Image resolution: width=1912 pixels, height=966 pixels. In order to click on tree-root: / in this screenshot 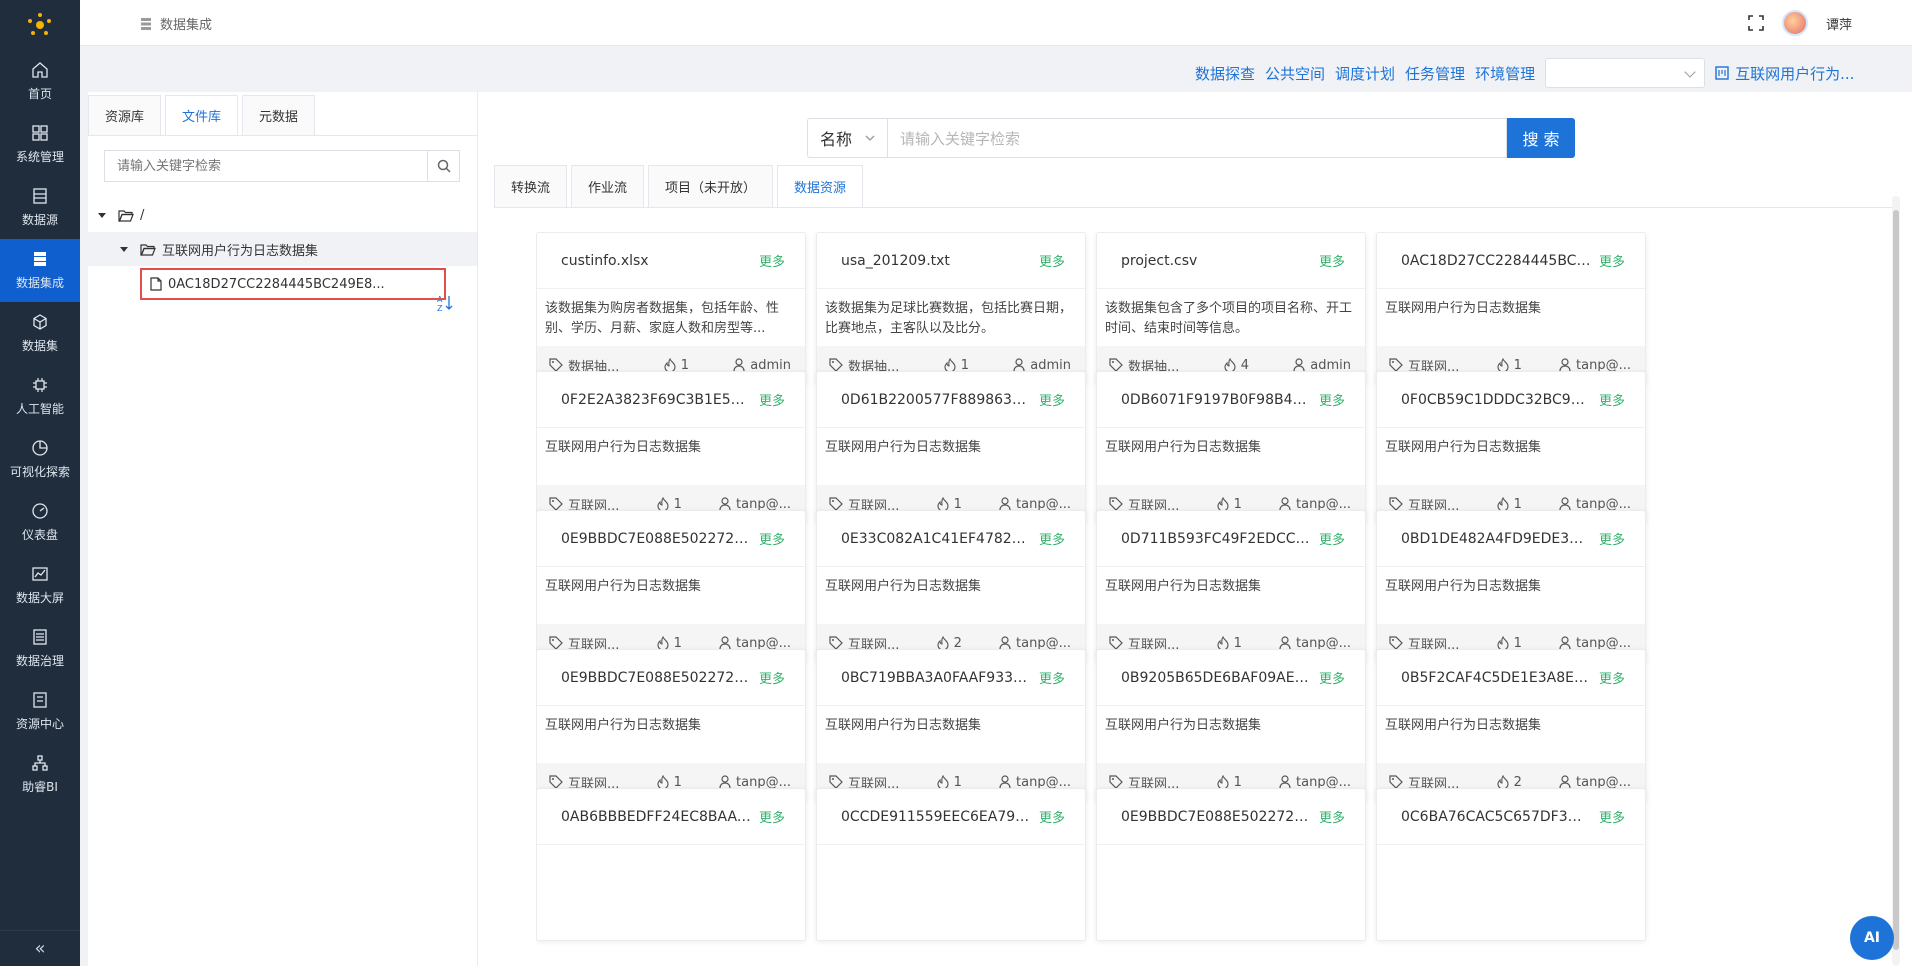, I will do `click(282, 215)`.